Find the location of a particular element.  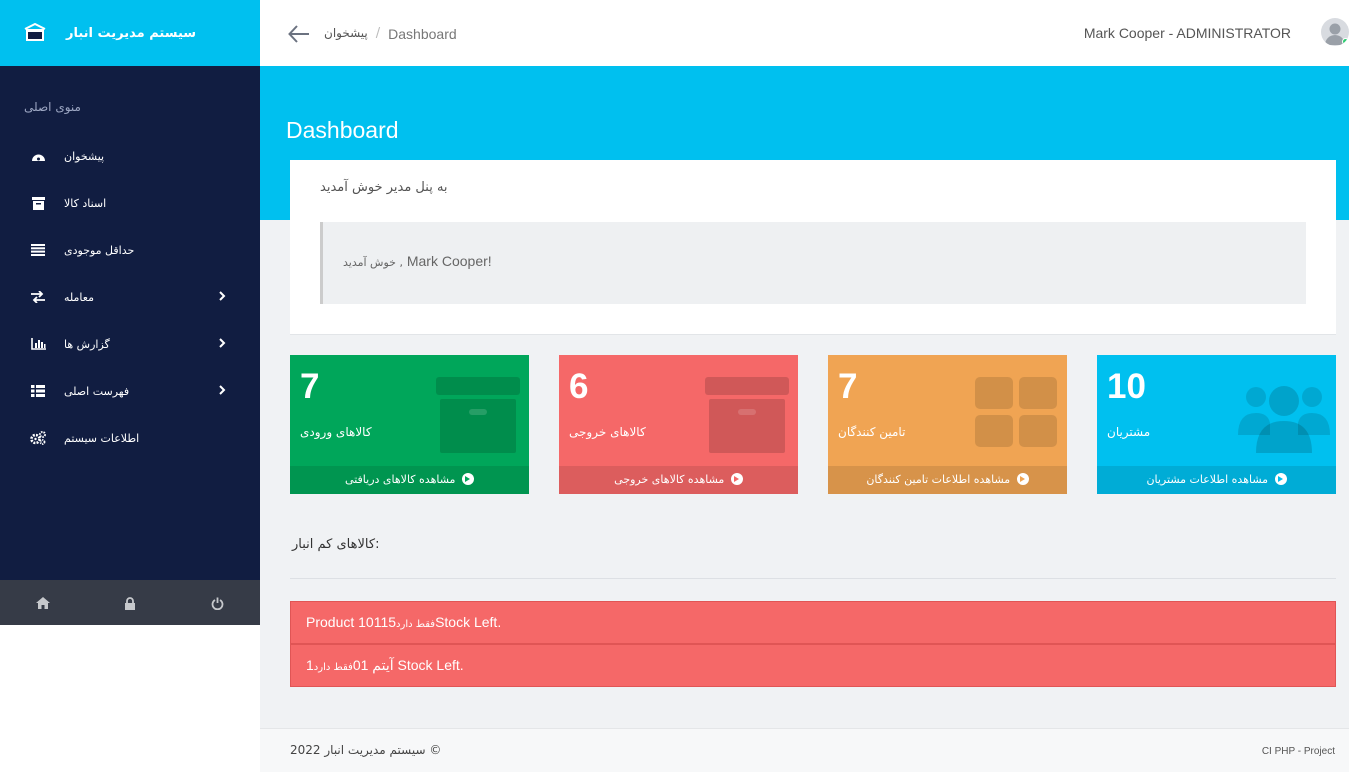

stat-more-link: مشاهده اطلاعات تامین کنندگان is located at coordinates (947, 480).